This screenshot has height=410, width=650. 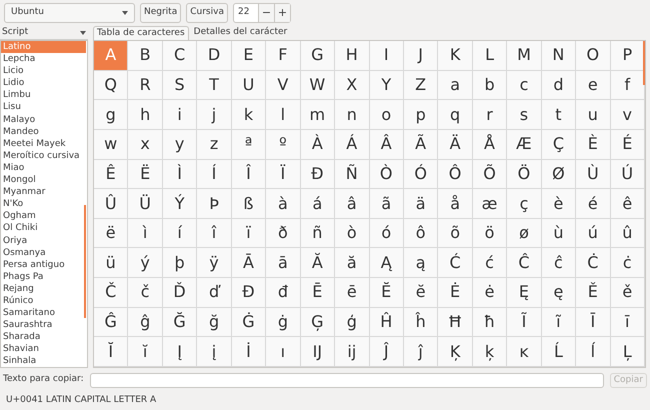 What do you see at coordinates (352, 263) in the screenshot?
I see `character-cell: ă` at bounding box center [352, 263].